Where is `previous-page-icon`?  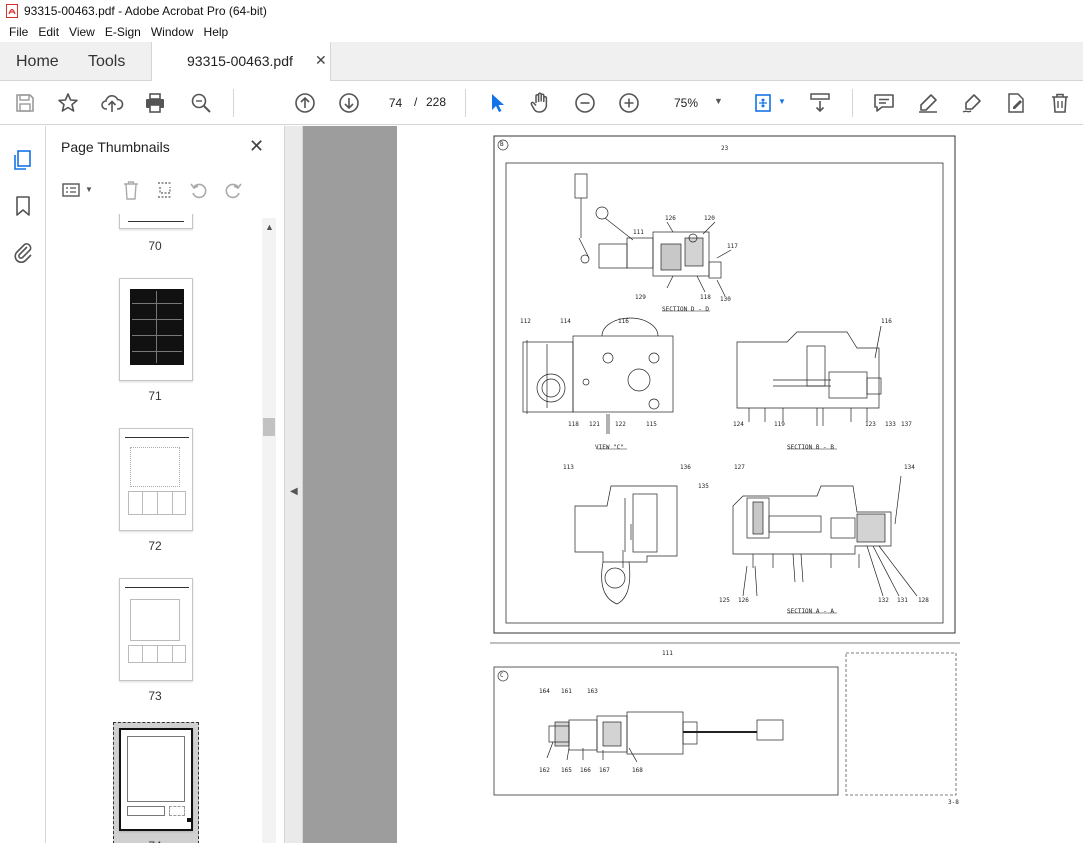 previous-page-icon is located at coordinates (305, 103).